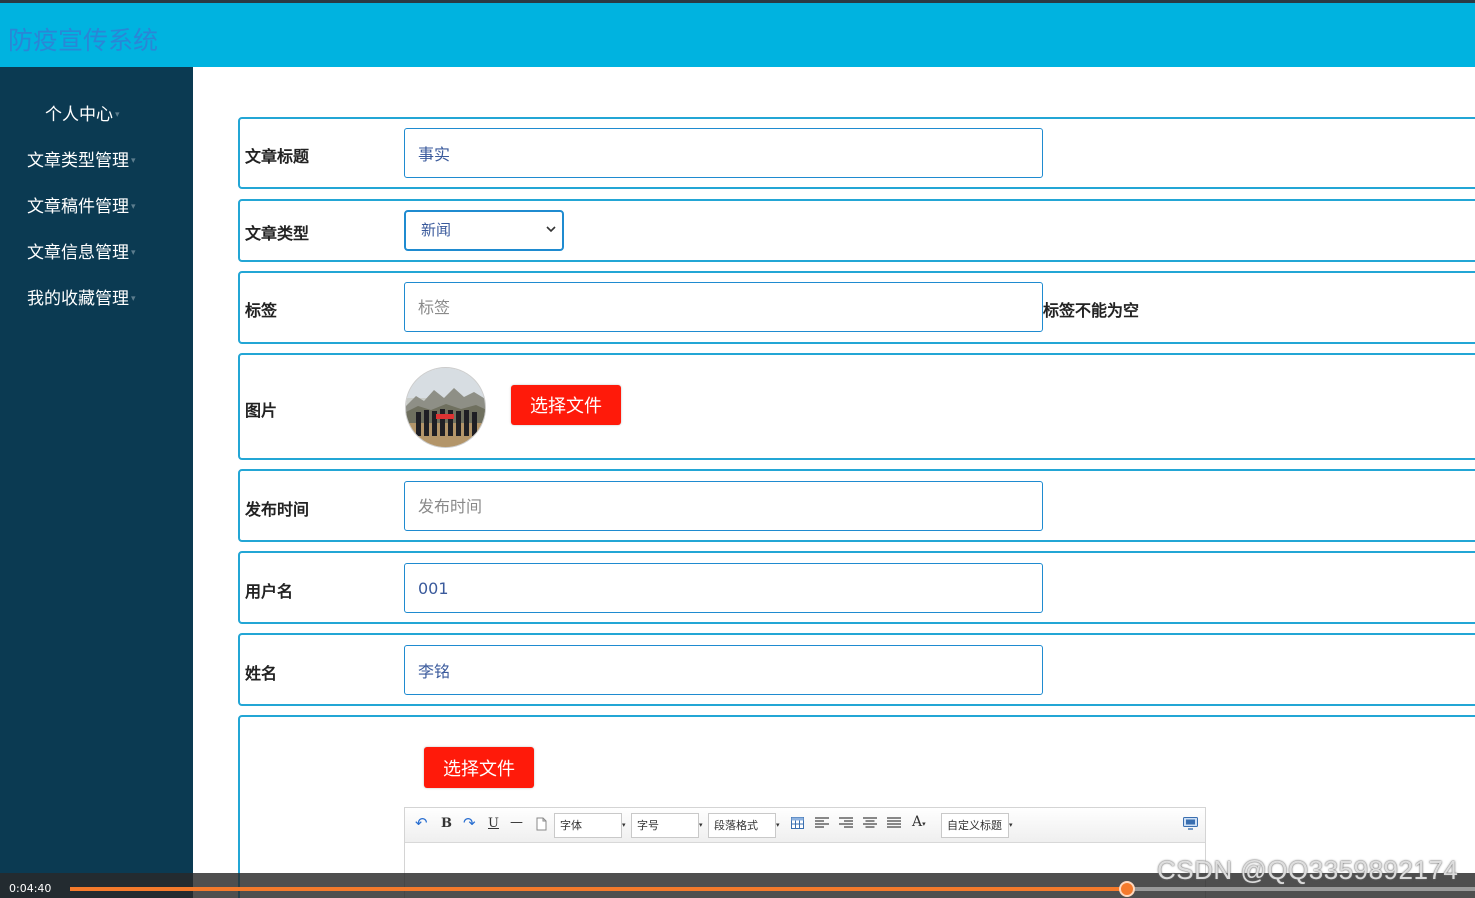 This screenshot has width=1475, height=898. Describe the element at coordinates (421, 823) in the screenshot. I see `undo-icon: ↶` at that location.